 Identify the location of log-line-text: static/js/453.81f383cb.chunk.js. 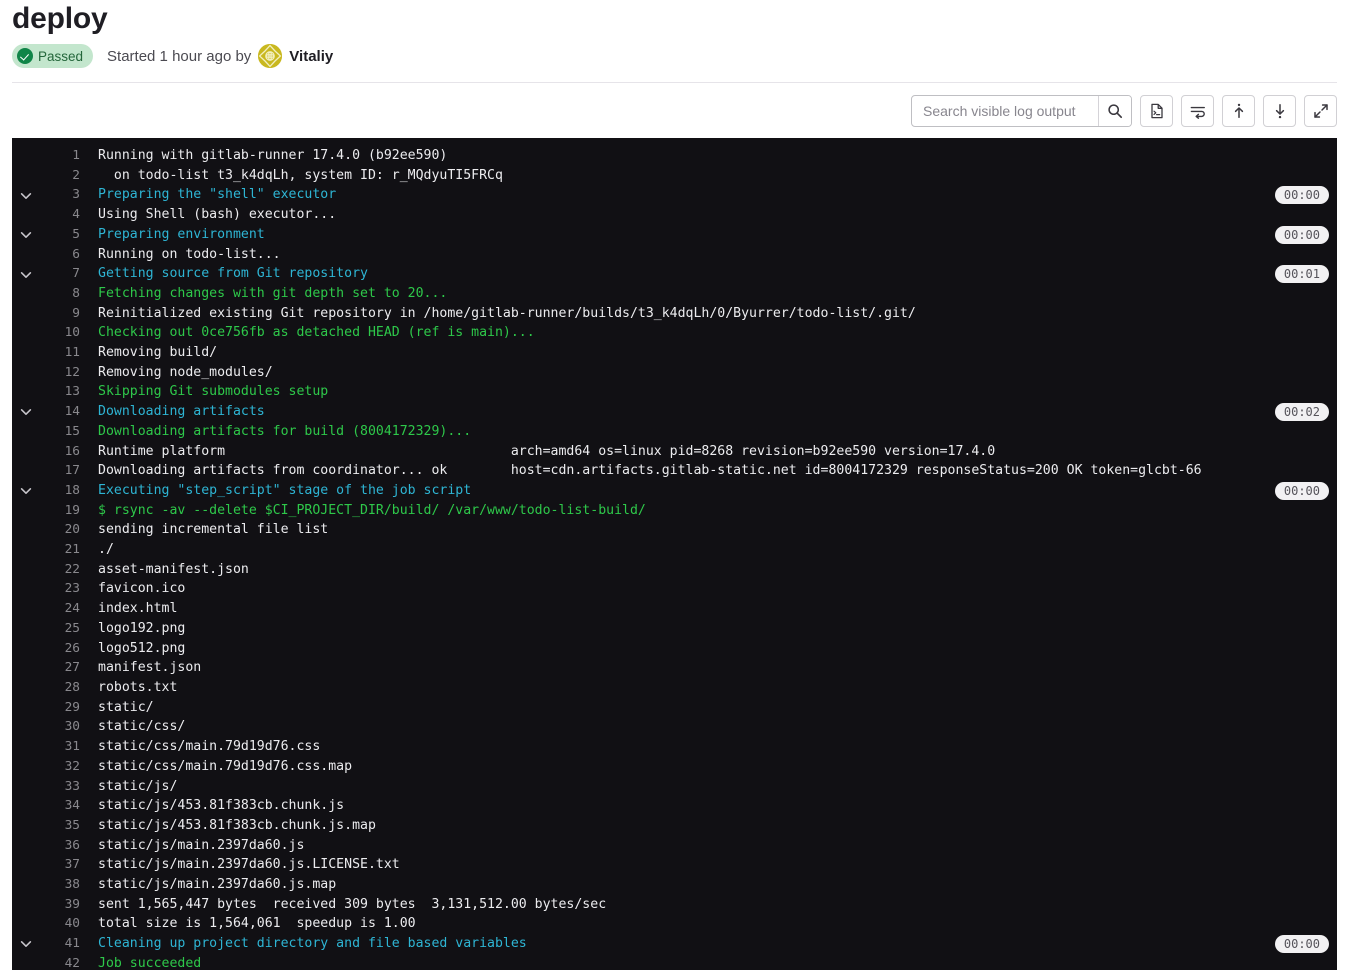
(221, 806).